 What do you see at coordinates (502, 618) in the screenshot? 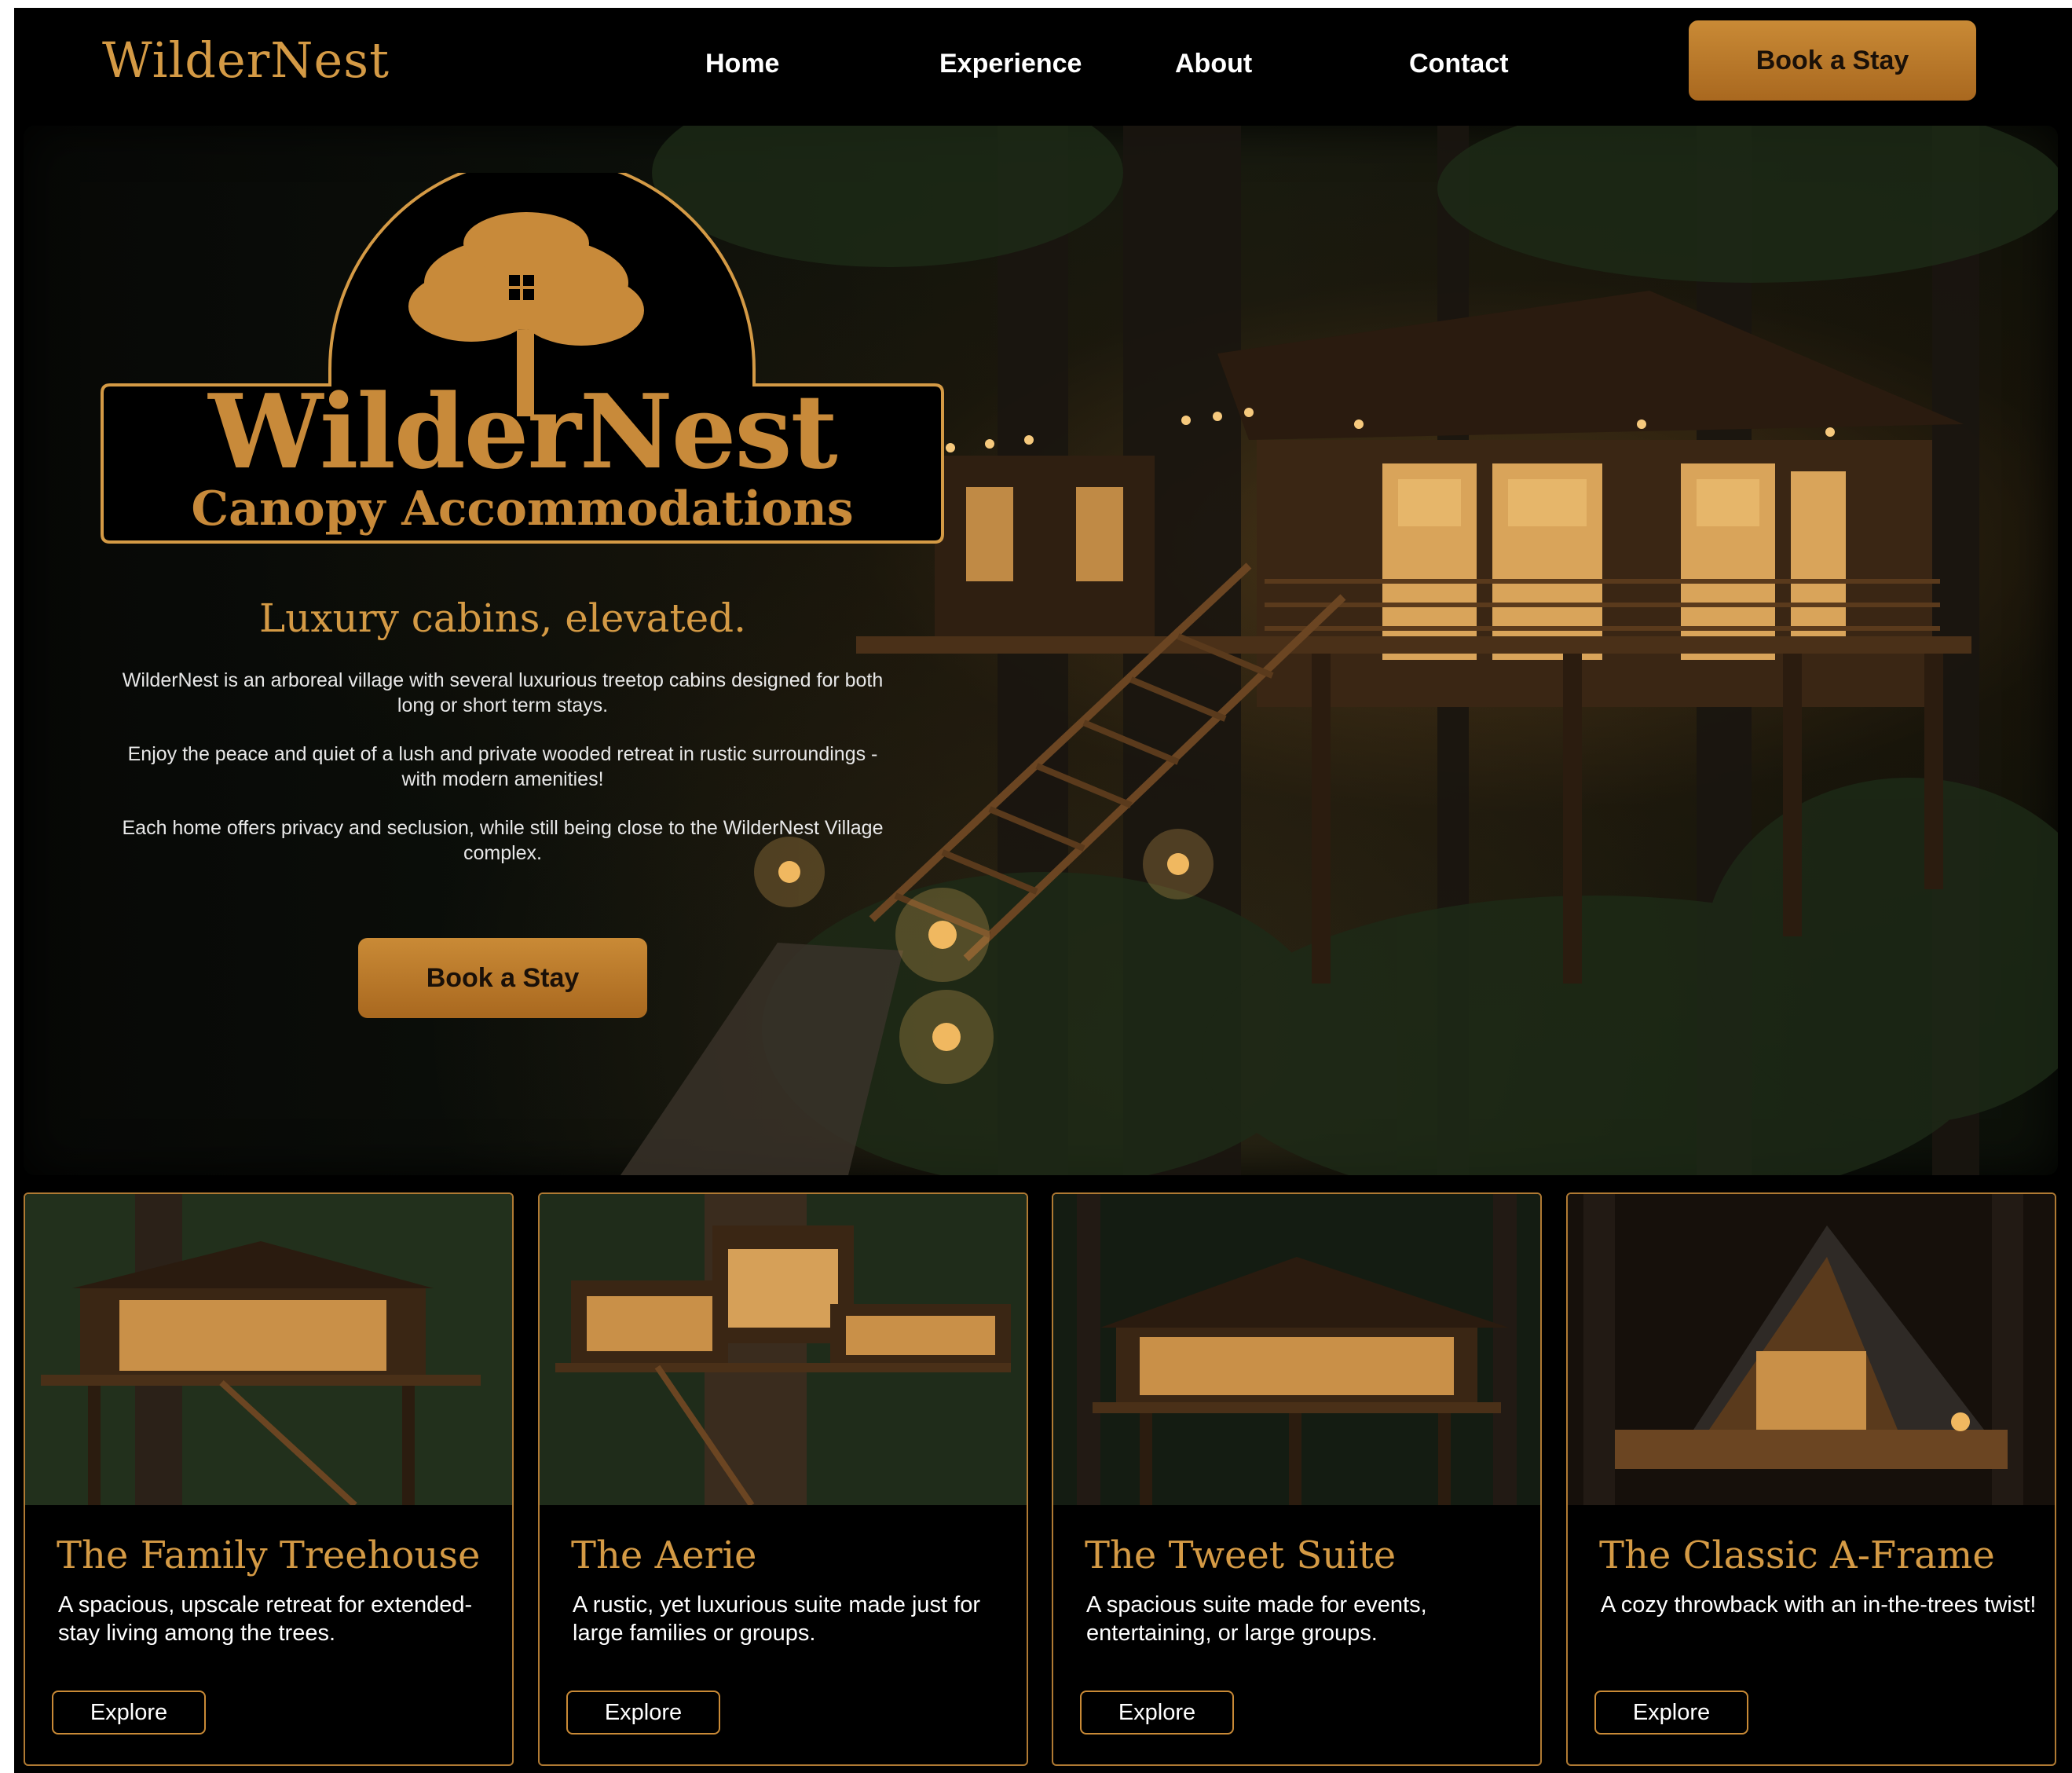
I see `hero-tagline: Luxury cabins, elevated.` at bounding box center [502, 618].